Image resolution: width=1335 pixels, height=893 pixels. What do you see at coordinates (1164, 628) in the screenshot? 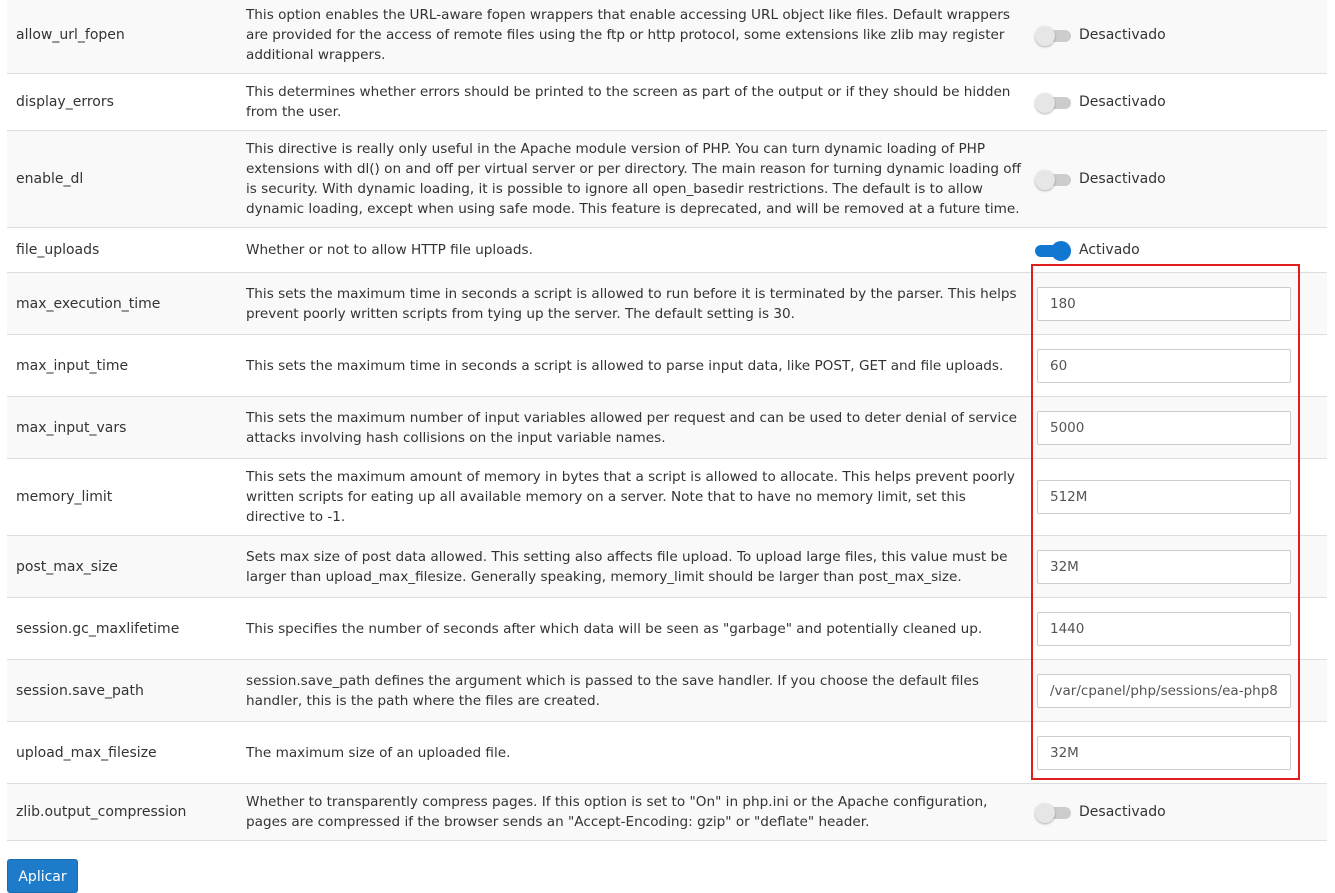
I see `session-gc-maxlifetime-input` at bounding box center [1164, 628].